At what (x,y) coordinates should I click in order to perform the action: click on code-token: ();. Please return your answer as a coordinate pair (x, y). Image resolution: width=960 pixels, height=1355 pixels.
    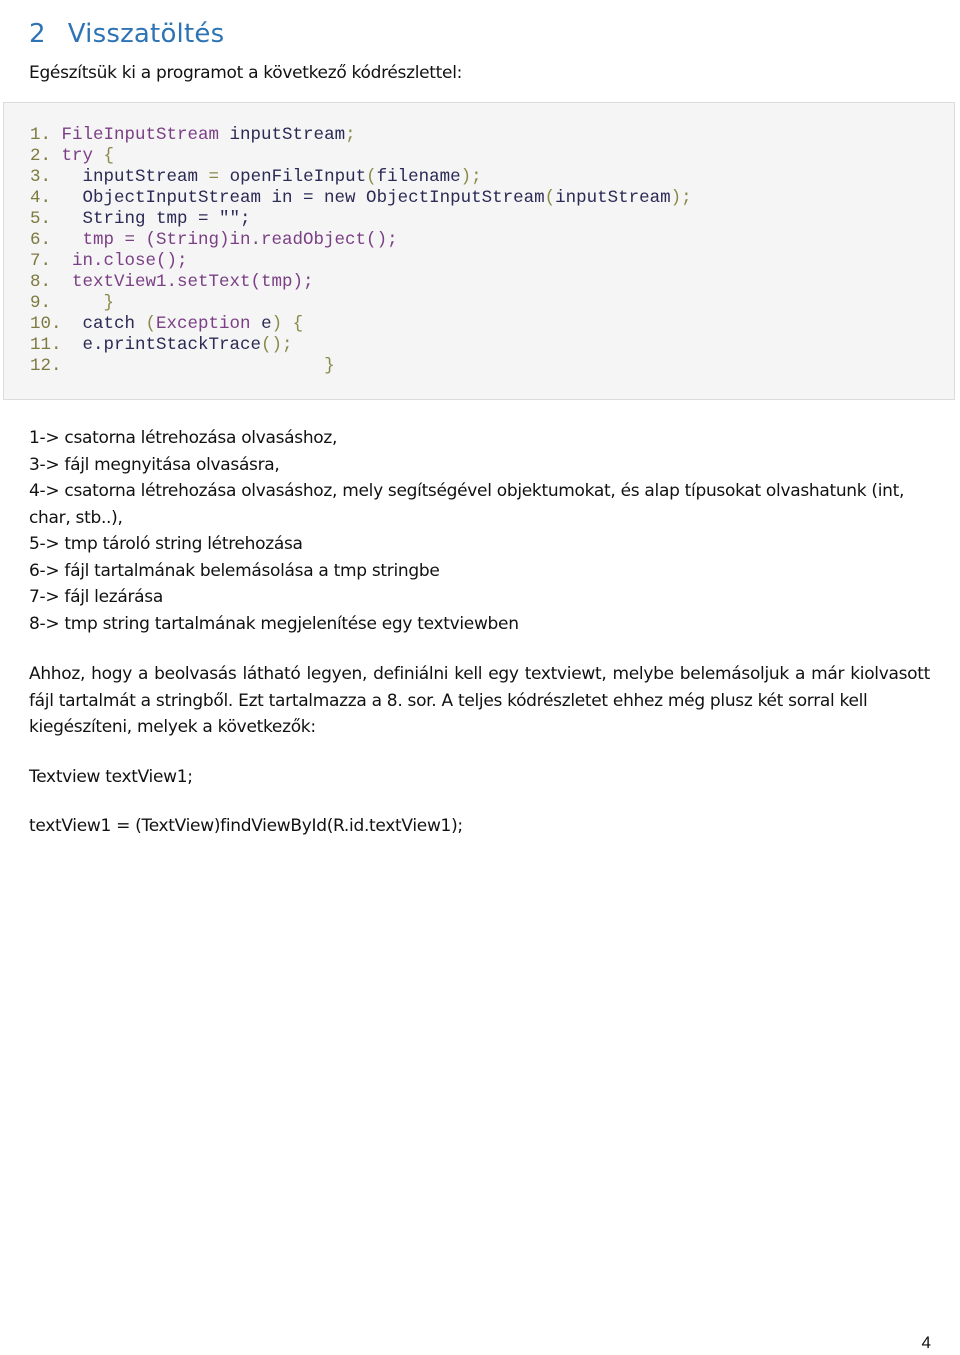
    Looking at the image, I should click on (277, 345).